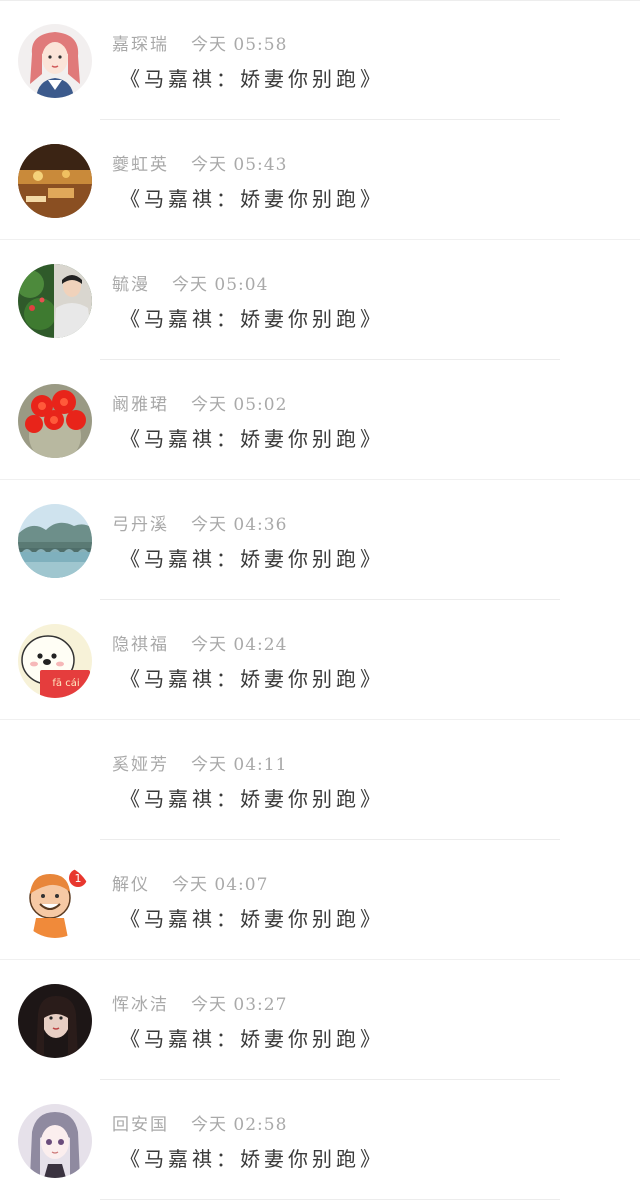  Describe the element at coordinates (131, 285) in the screenshot. I see `sender-name: 毓漫` at that location.